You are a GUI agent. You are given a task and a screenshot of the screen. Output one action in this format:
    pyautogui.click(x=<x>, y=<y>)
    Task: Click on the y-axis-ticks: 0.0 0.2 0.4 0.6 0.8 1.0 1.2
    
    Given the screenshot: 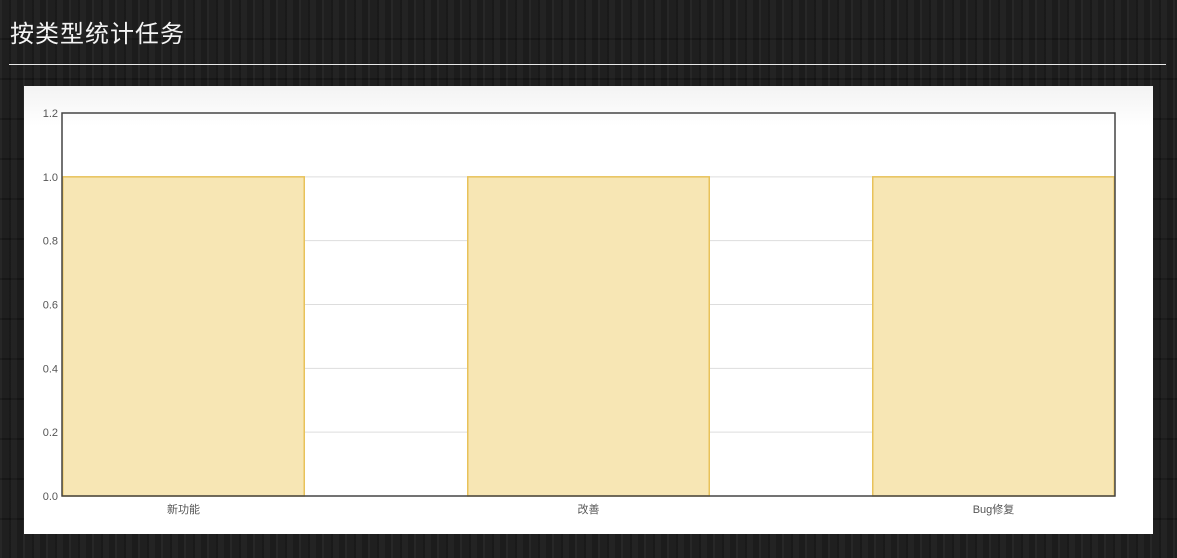 What is the action you would take?
    pyautogui.click(x=50, y=305)
    